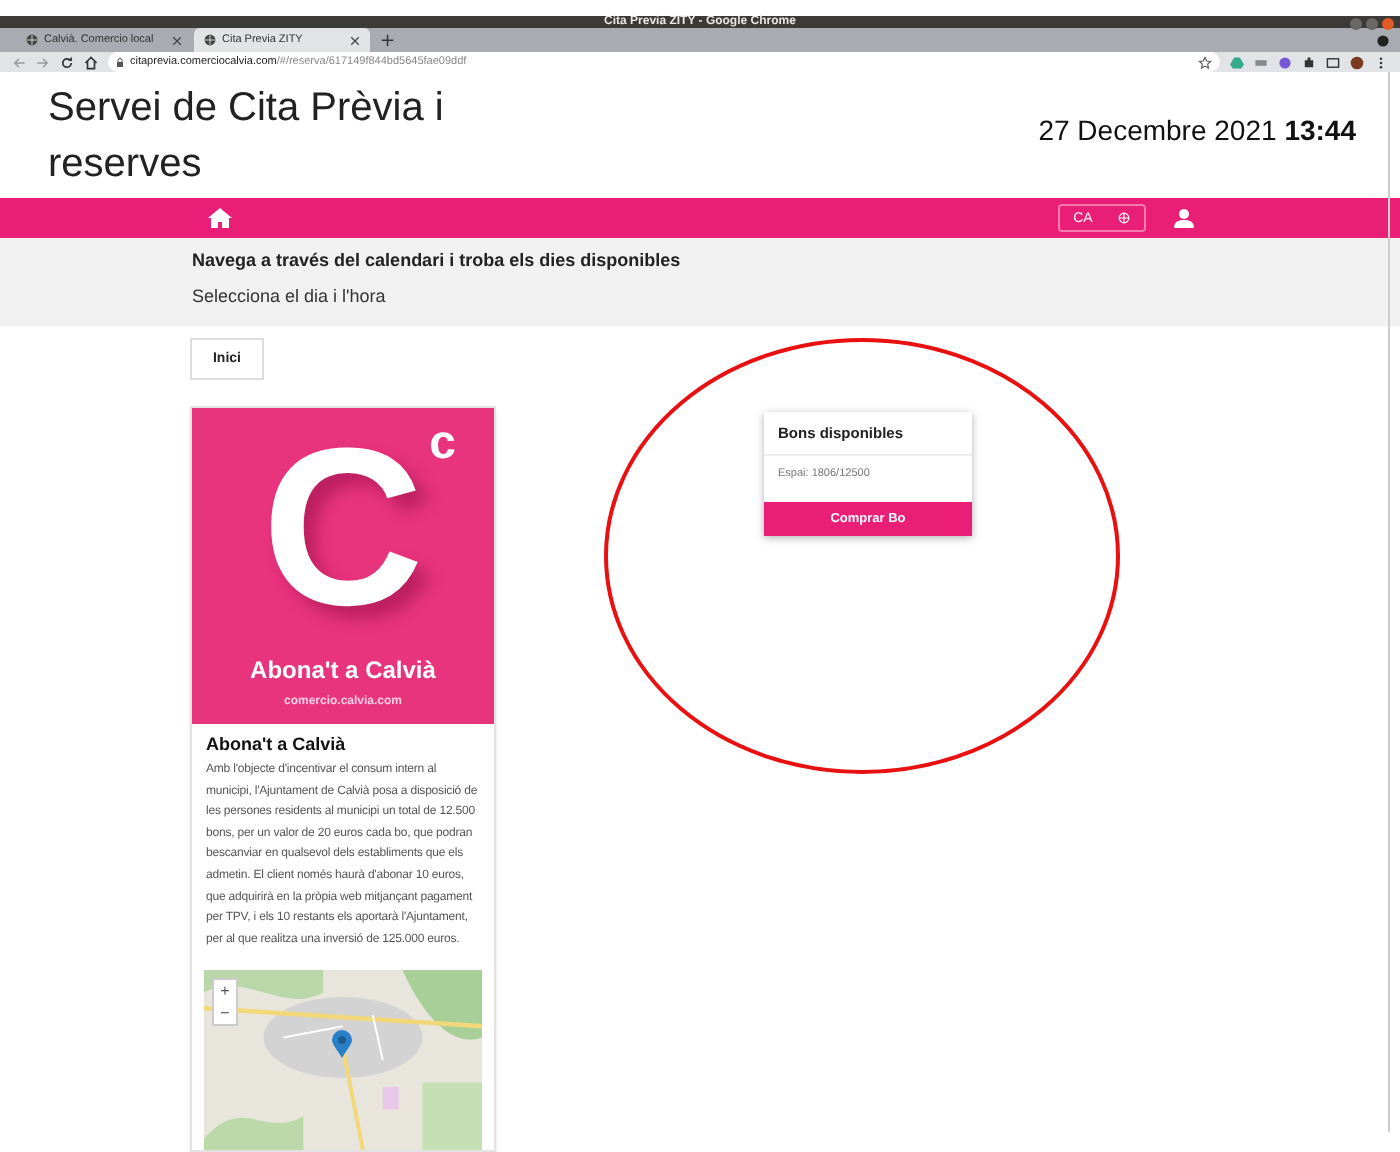 This screenshot has width=1400, height=1152. What do you see at coordinates (1197, 131) in the screenshot?
I see `date-time: 27 Decembre 2021 13:44` at bounding box center [1197, 131].